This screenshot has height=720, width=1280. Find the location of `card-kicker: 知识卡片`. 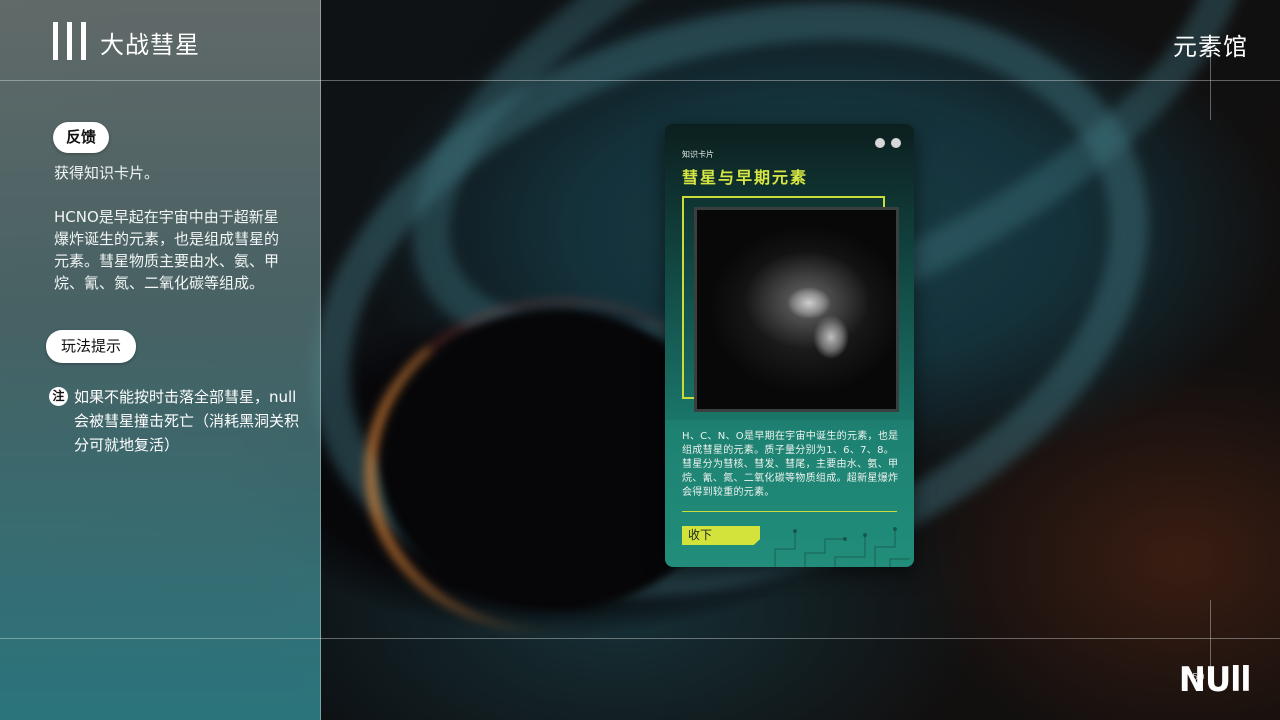

card-kicker: 知识卡片 is located at coordinates (698, 154).